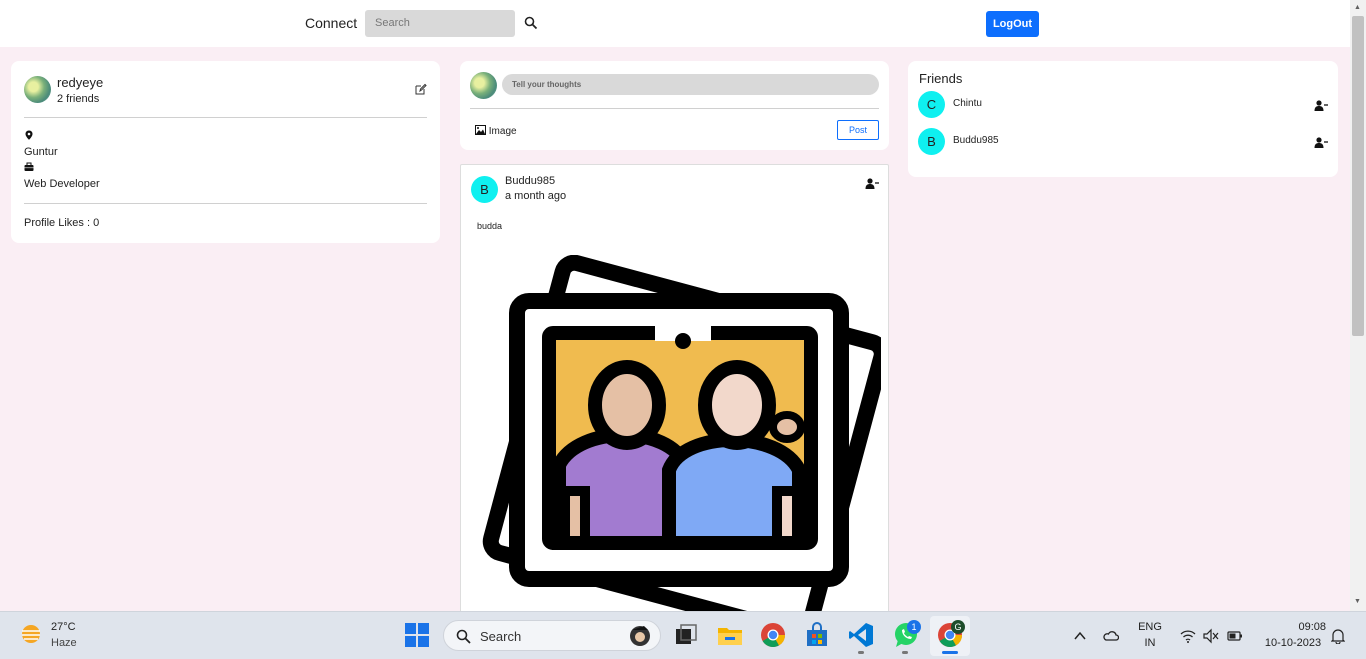  What do you see at coordinates (1357, 7) in the screenshot?
I see `scroll-up-icon: ▲` at bounding box center [1357, 7].